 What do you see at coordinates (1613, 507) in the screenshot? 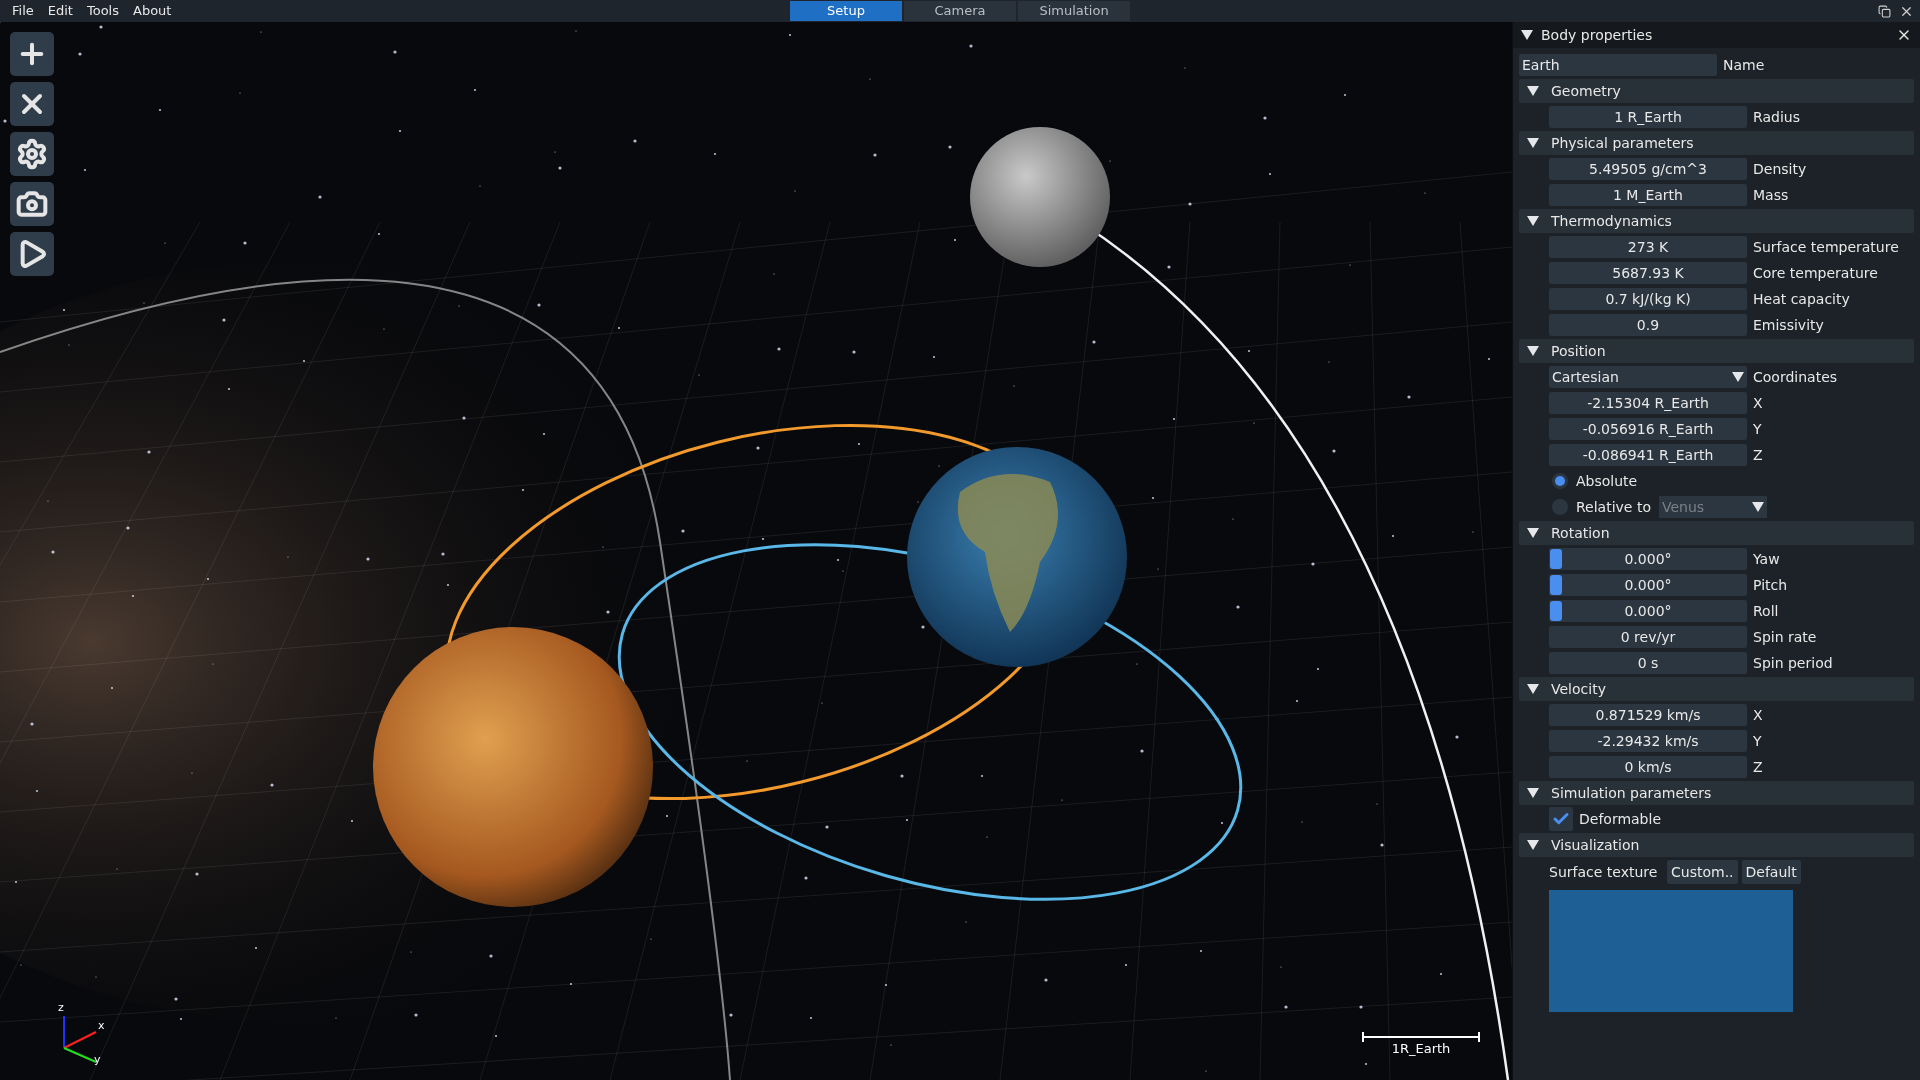
I see `property-label: Relative to` at bounding box center [1613, 507].